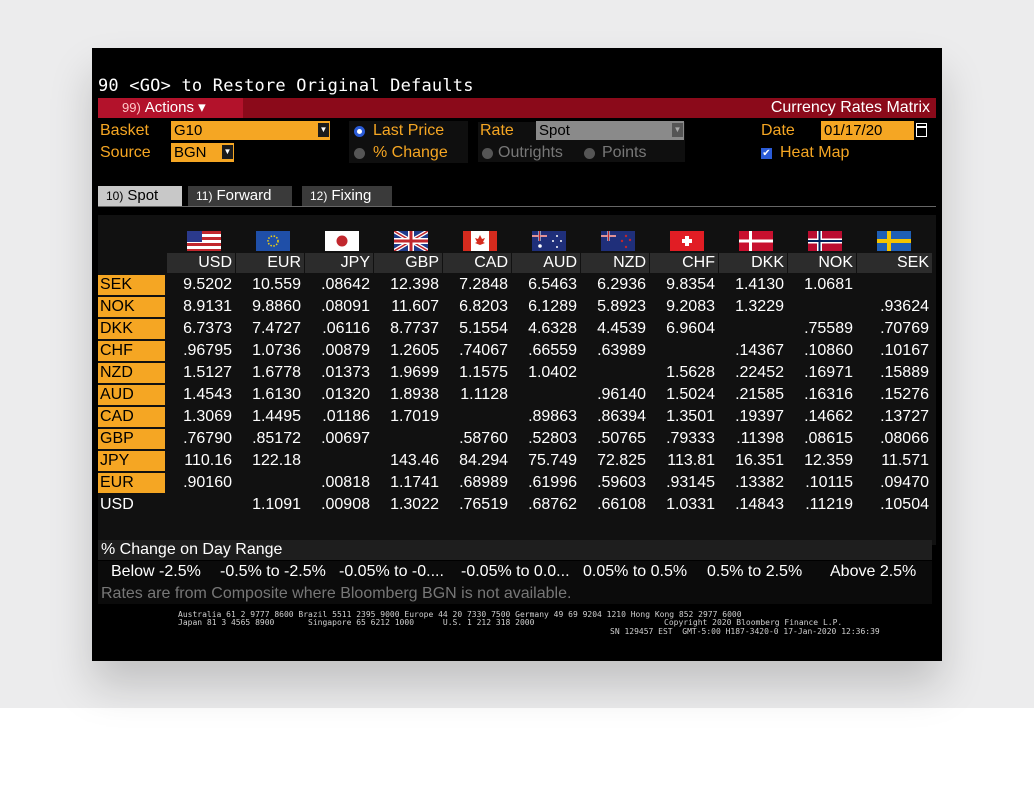 Image resolution: width=1034 pixels, height=786 pixels. What do you see at coordinates (270, 373) in the screenshot?
I see `rate-cell: 1.6778` at bounding box center [270, 373].